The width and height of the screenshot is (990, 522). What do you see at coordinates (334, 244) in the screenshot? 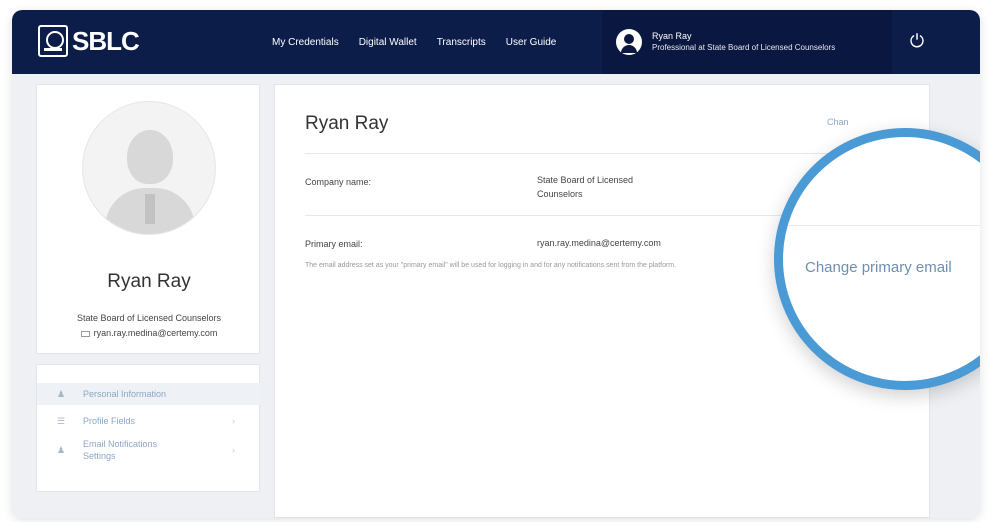
I see `primary-email-label: Primary email:` at bounding box center [334, 244].